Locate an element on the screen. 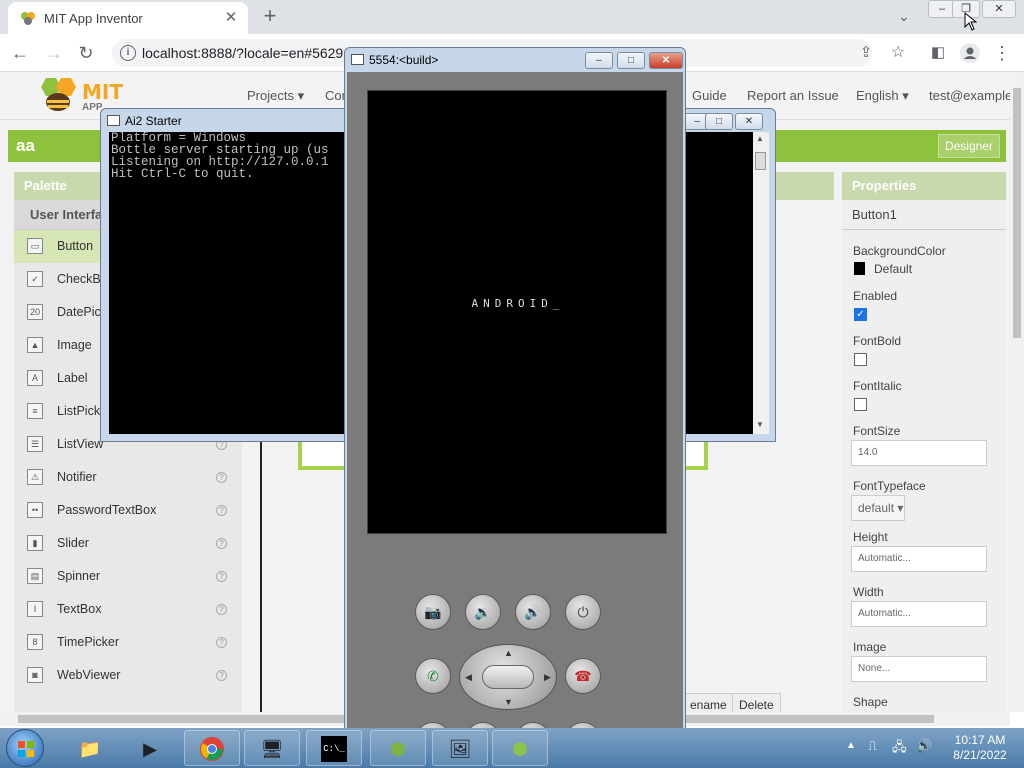 The width and height of the screenshot is (1024, 768). call-icon: ✆ is located at coordinates (433, 676).